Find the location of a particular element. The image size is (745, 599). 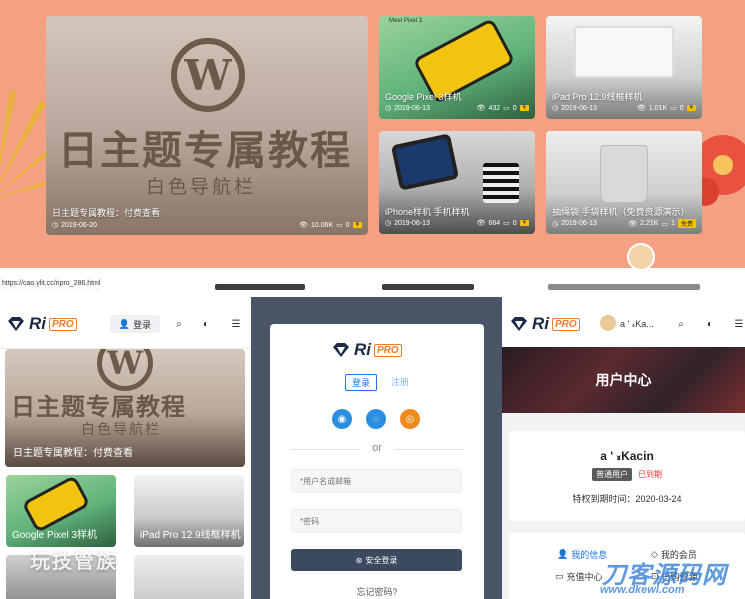

thumbnail-strip is located at coordinates (624, 287).